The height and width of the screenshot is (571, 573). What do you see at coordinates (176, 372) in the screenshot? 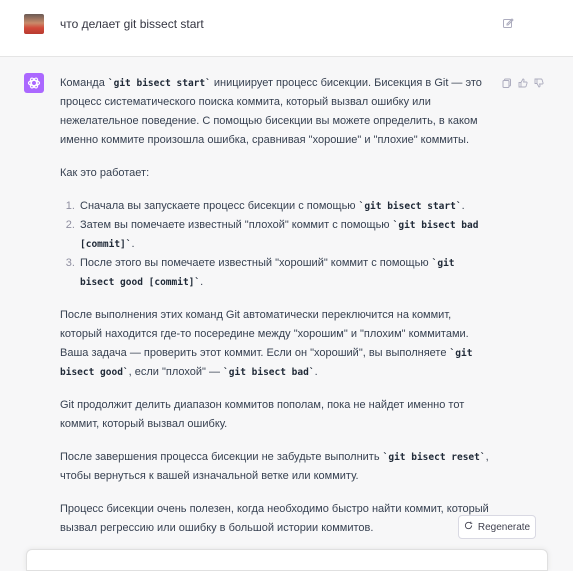
I see `text: , если "плохой" —` at bounding box center [176, 372].